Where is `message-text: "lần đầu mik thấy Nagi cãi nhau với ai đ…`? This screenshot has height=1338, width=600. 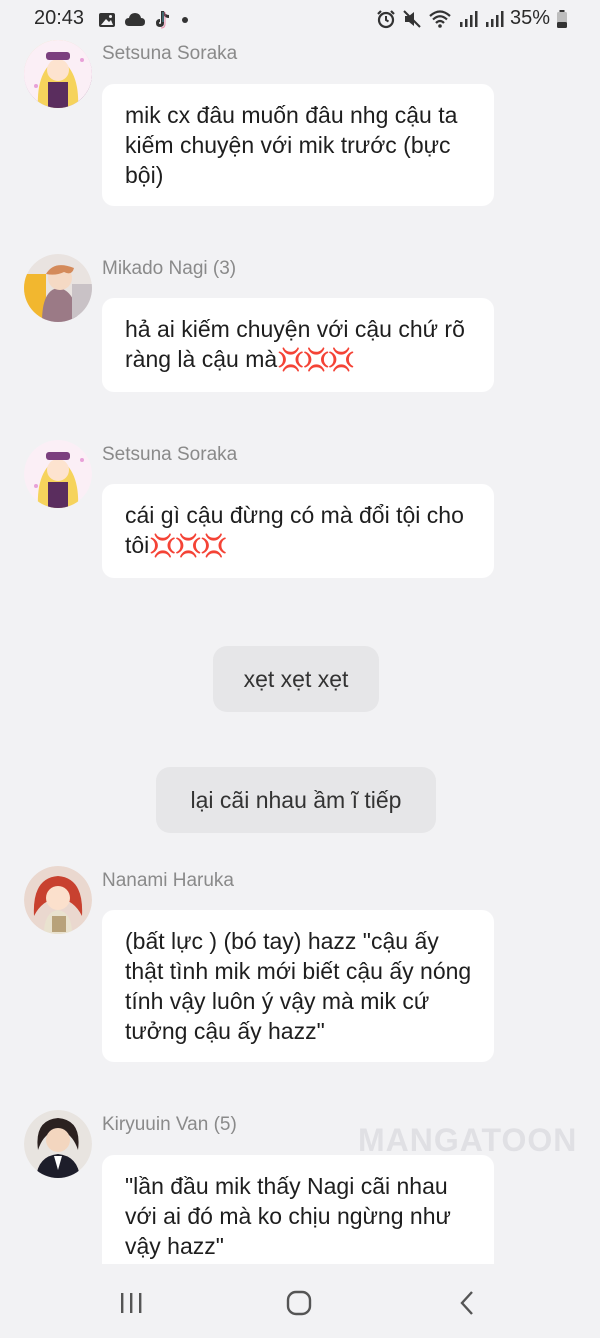 message-text: "lần đầu mik thấy Nagi cãi nhau với ai đ… is located at coordinates (288, 1216).